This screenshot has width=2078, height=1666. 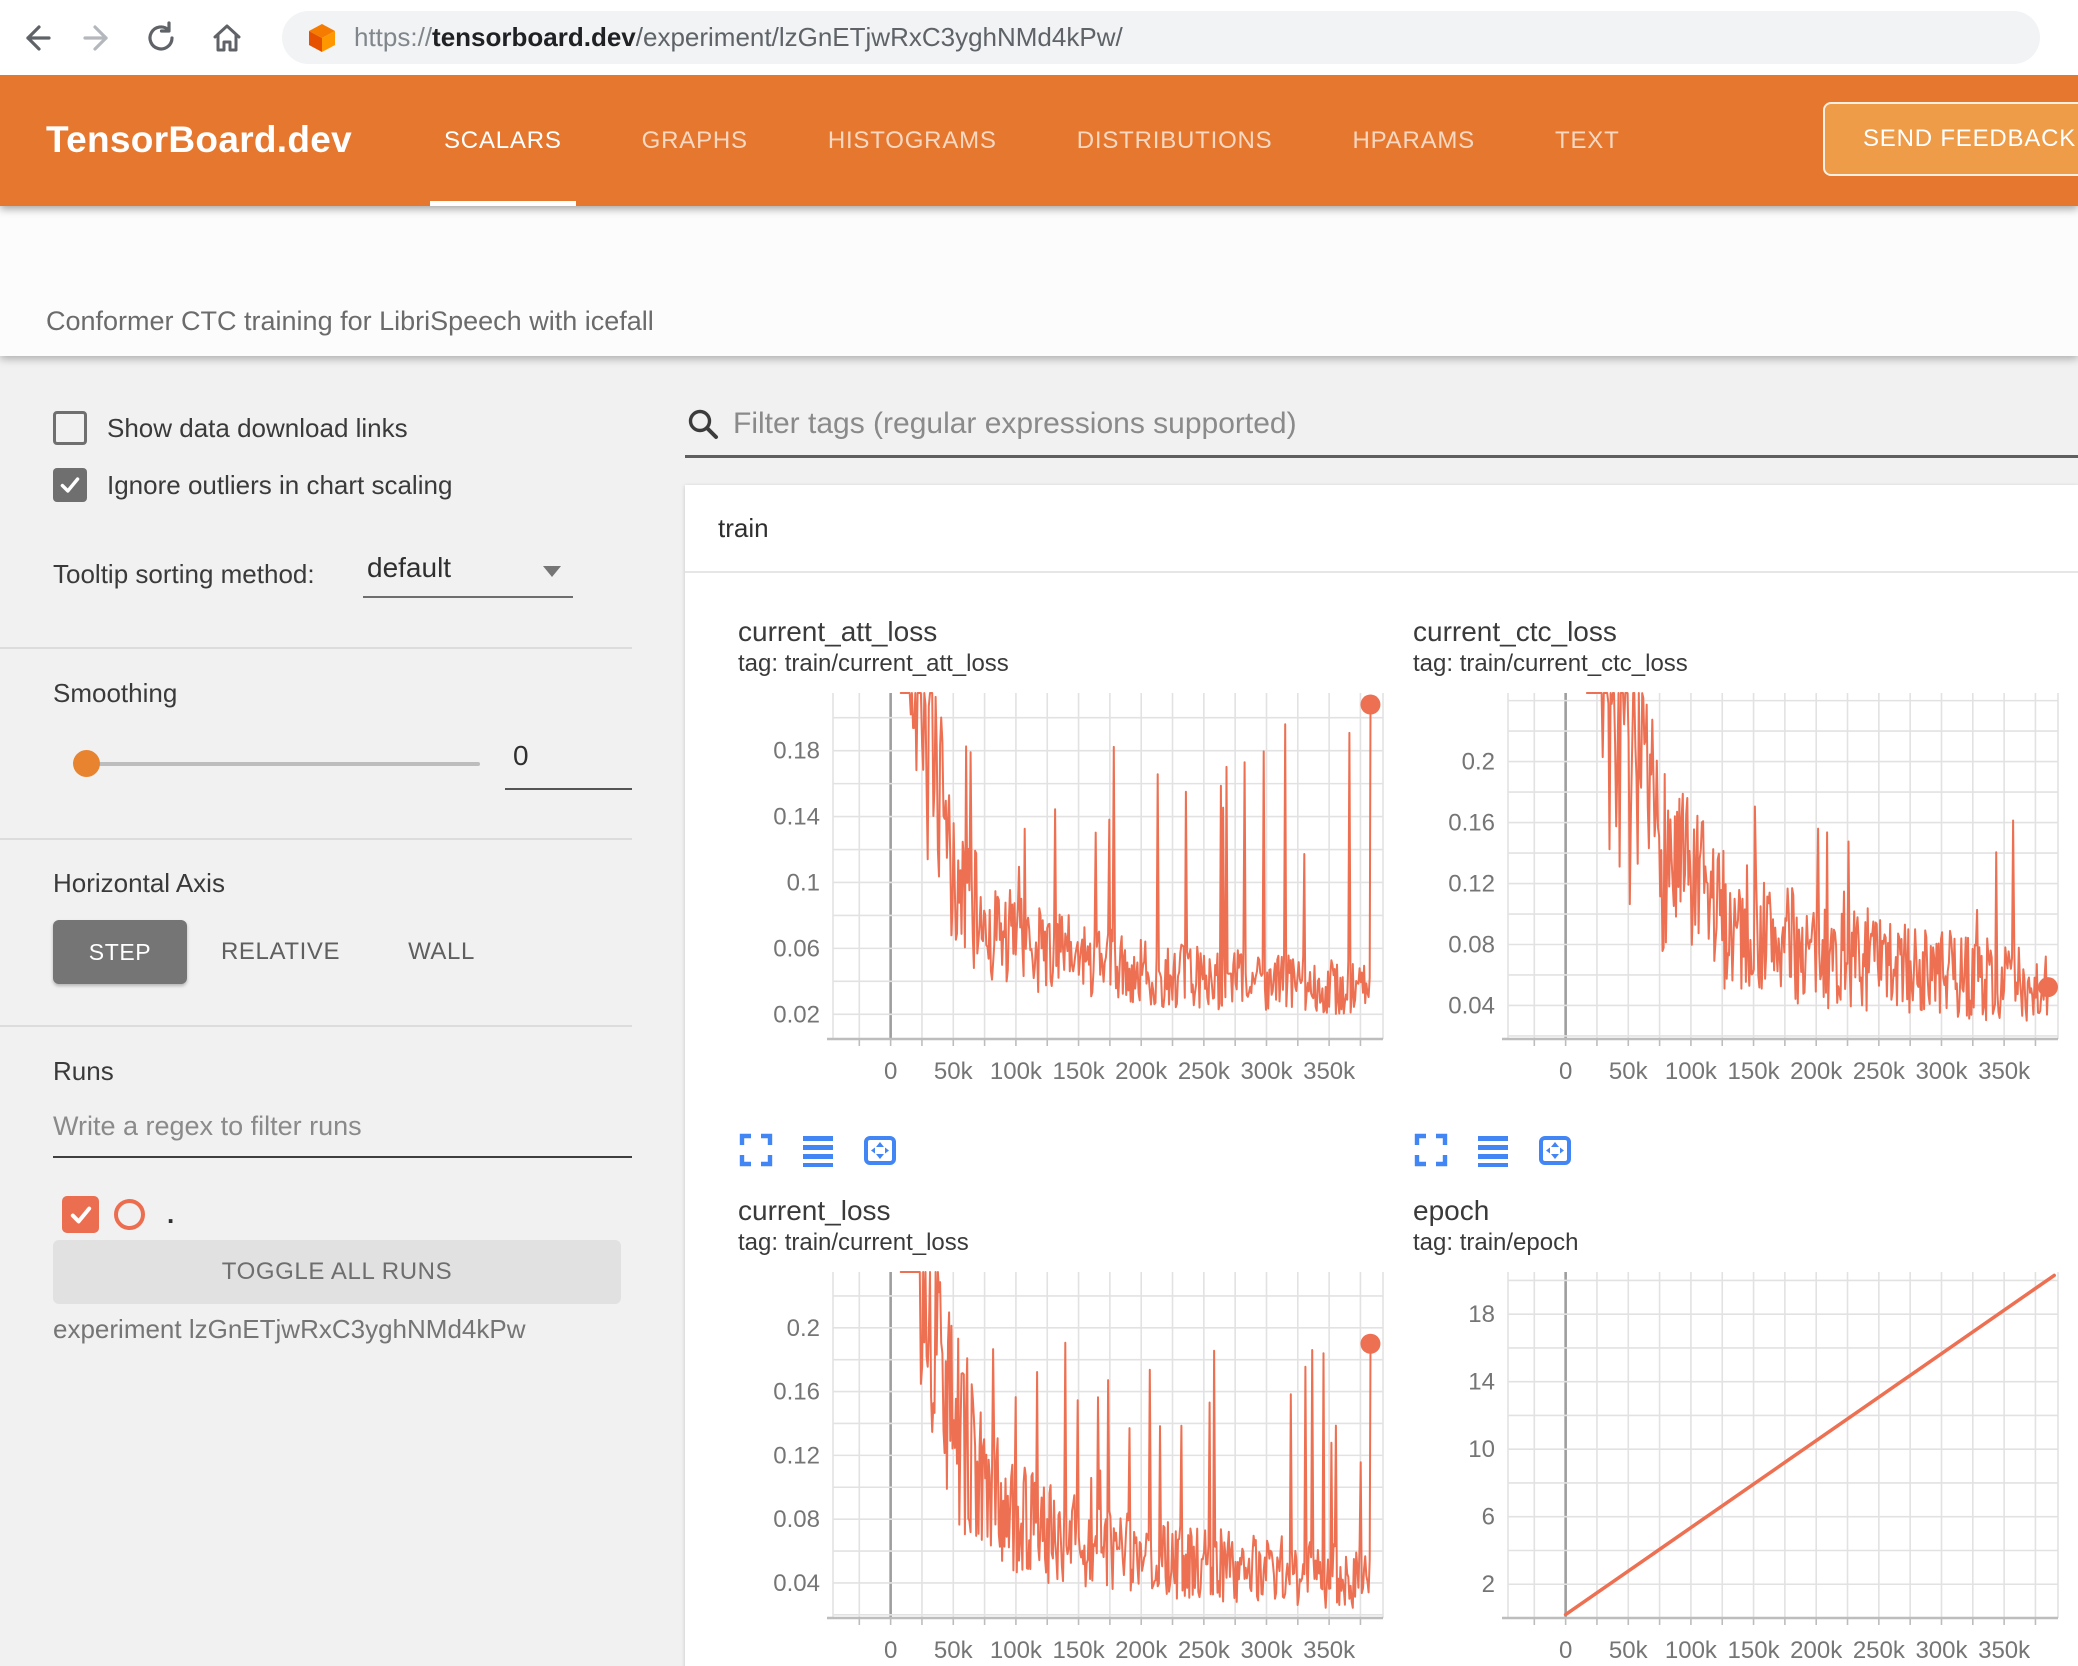 What do you see at coordinates (161, 38) in the screenshot?
I see `reload-icon` at bounding box center [161, 38].